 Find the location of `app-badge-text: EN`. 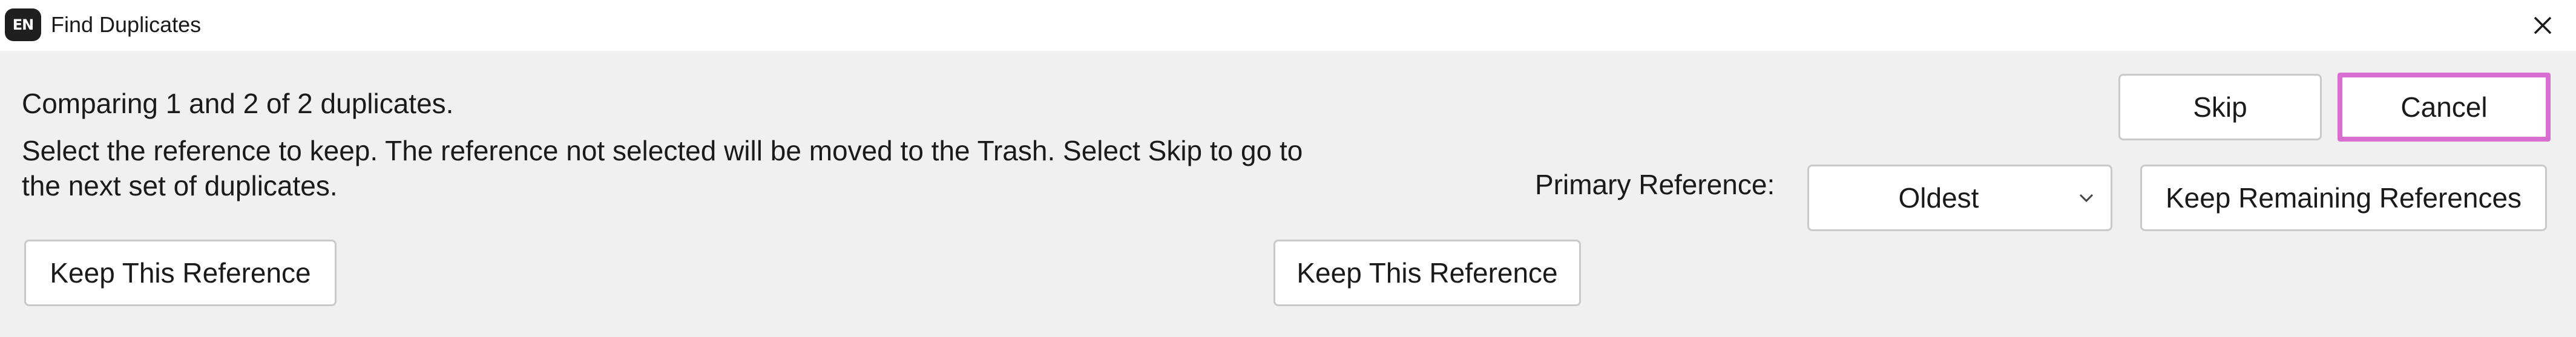

app-badge-text: EN is located at coordinates (23, 24).